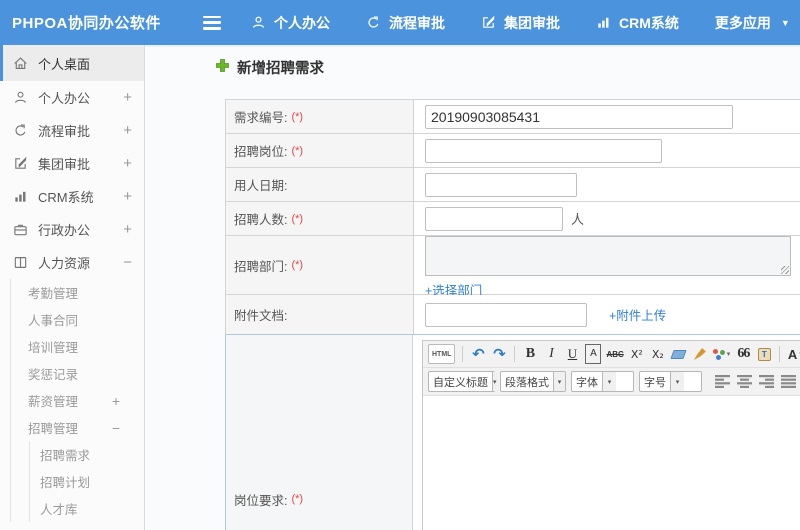 The width and height of the screenshot is (800, 530). I want to click on blockquote-button: 66, so click(743, 354).